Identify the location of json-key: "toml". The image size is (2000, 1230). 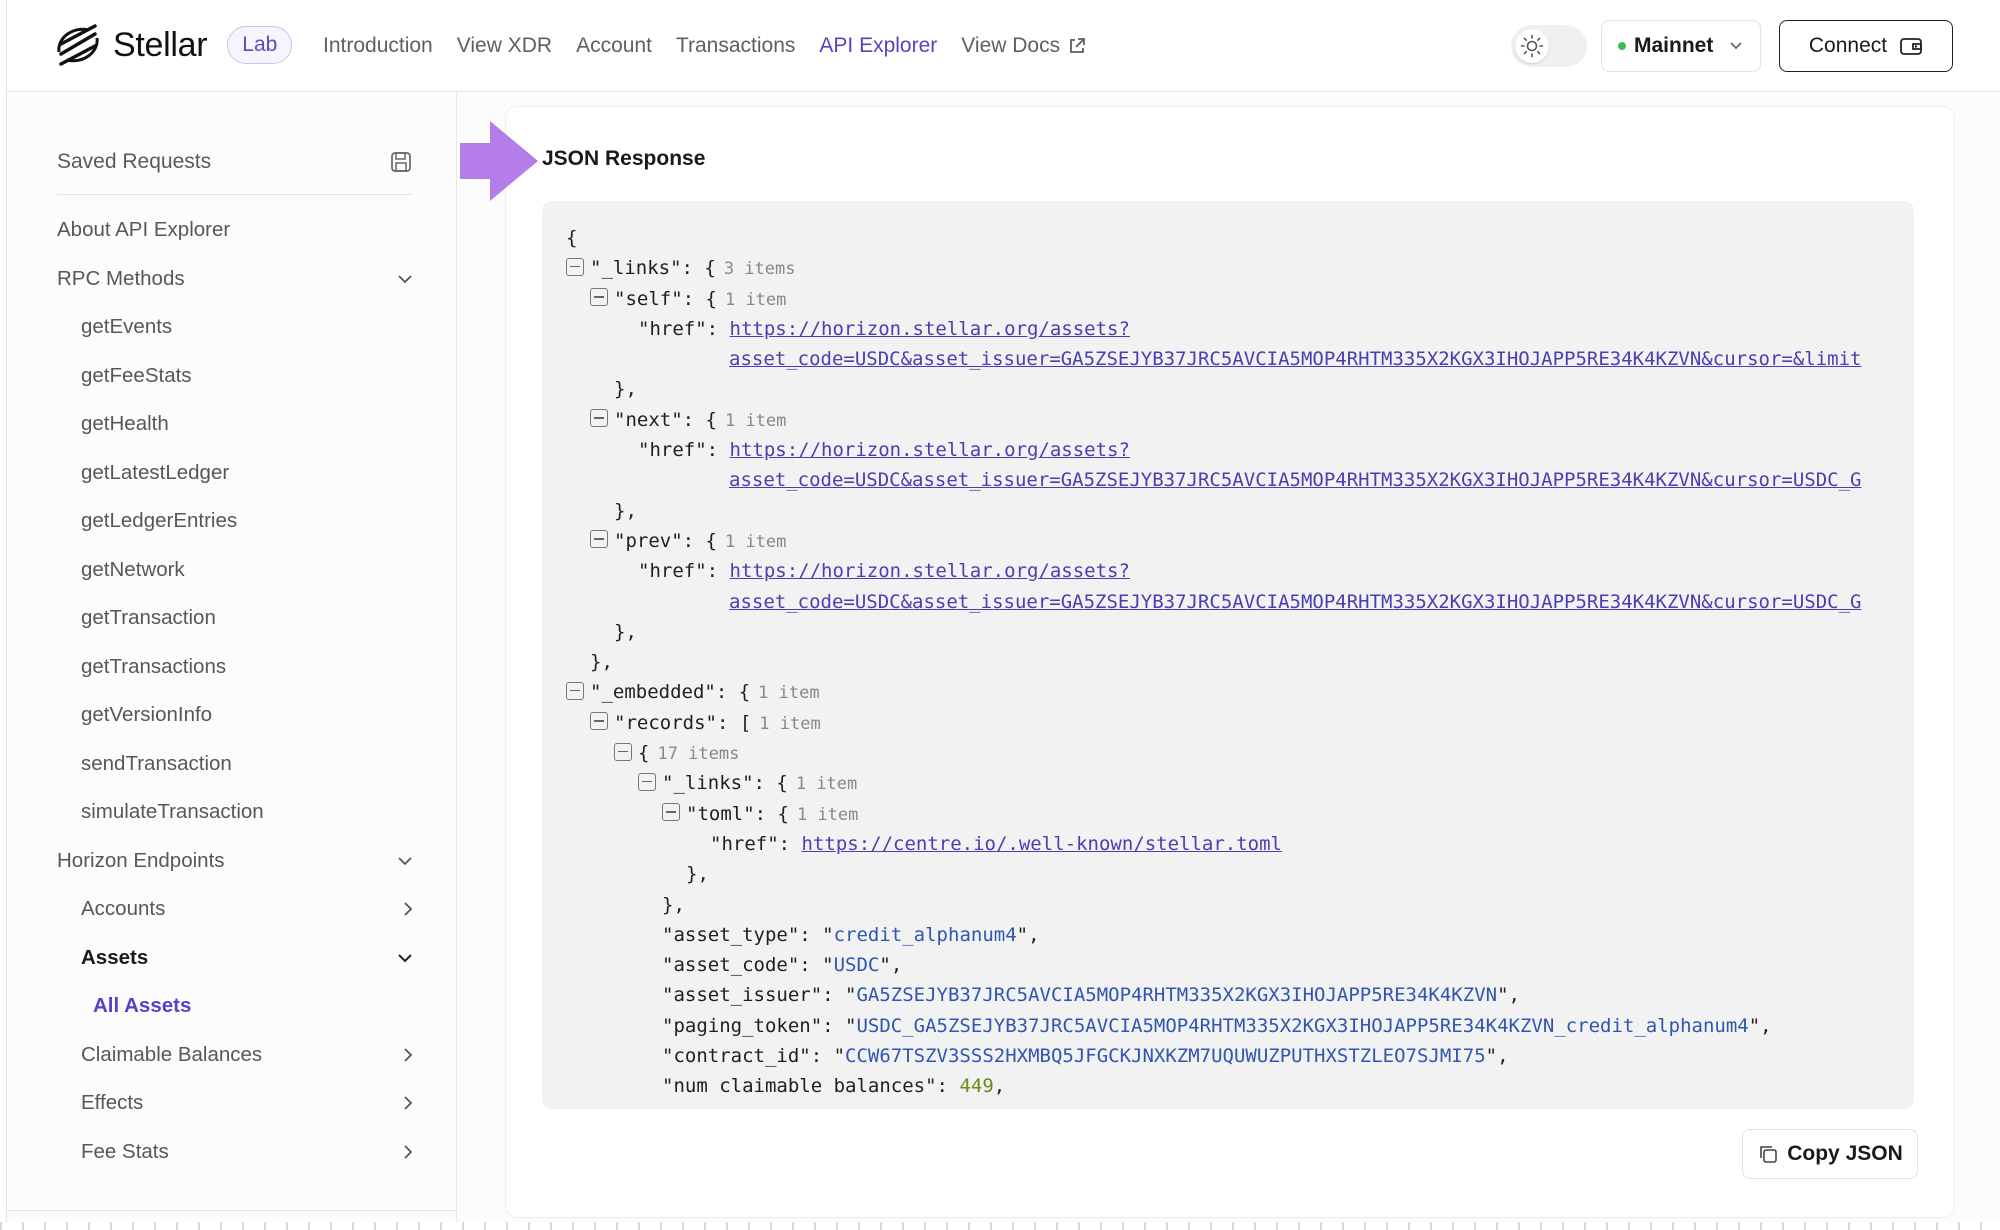
(720, 813).